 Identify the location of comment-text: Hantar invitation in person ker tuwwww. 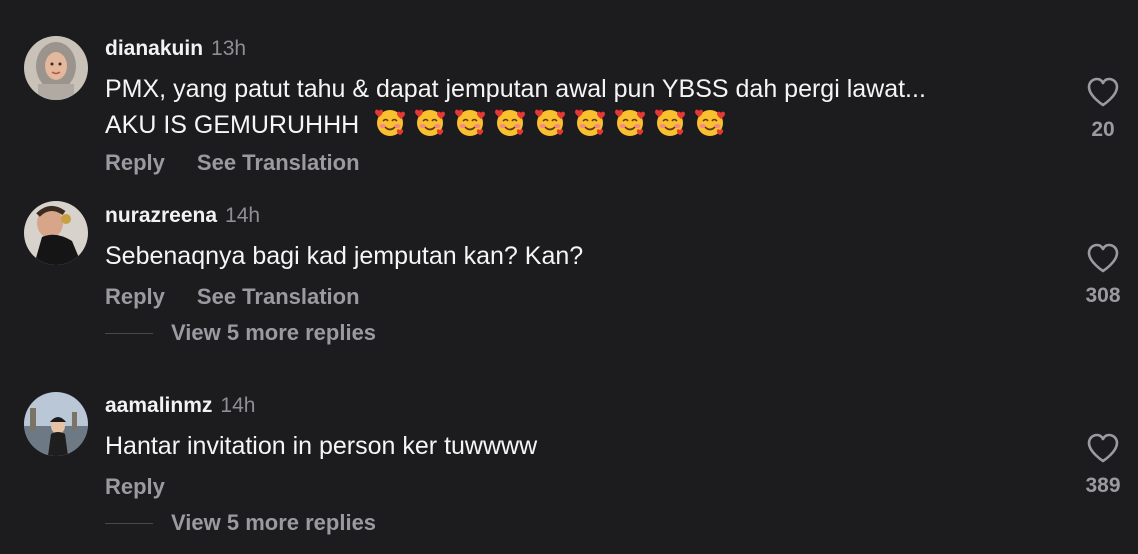
(321, 446).